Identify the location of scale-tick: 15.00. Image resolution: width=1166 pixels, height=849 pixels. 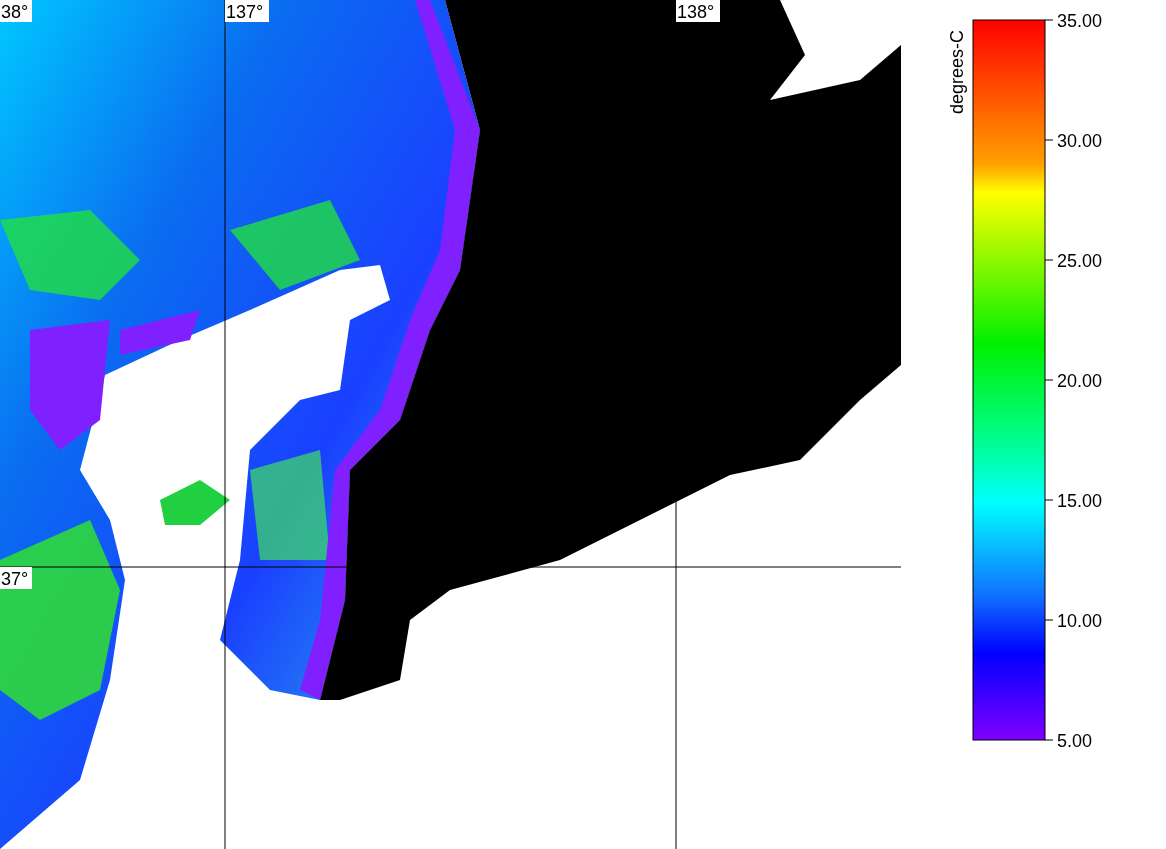
(1073, 501).